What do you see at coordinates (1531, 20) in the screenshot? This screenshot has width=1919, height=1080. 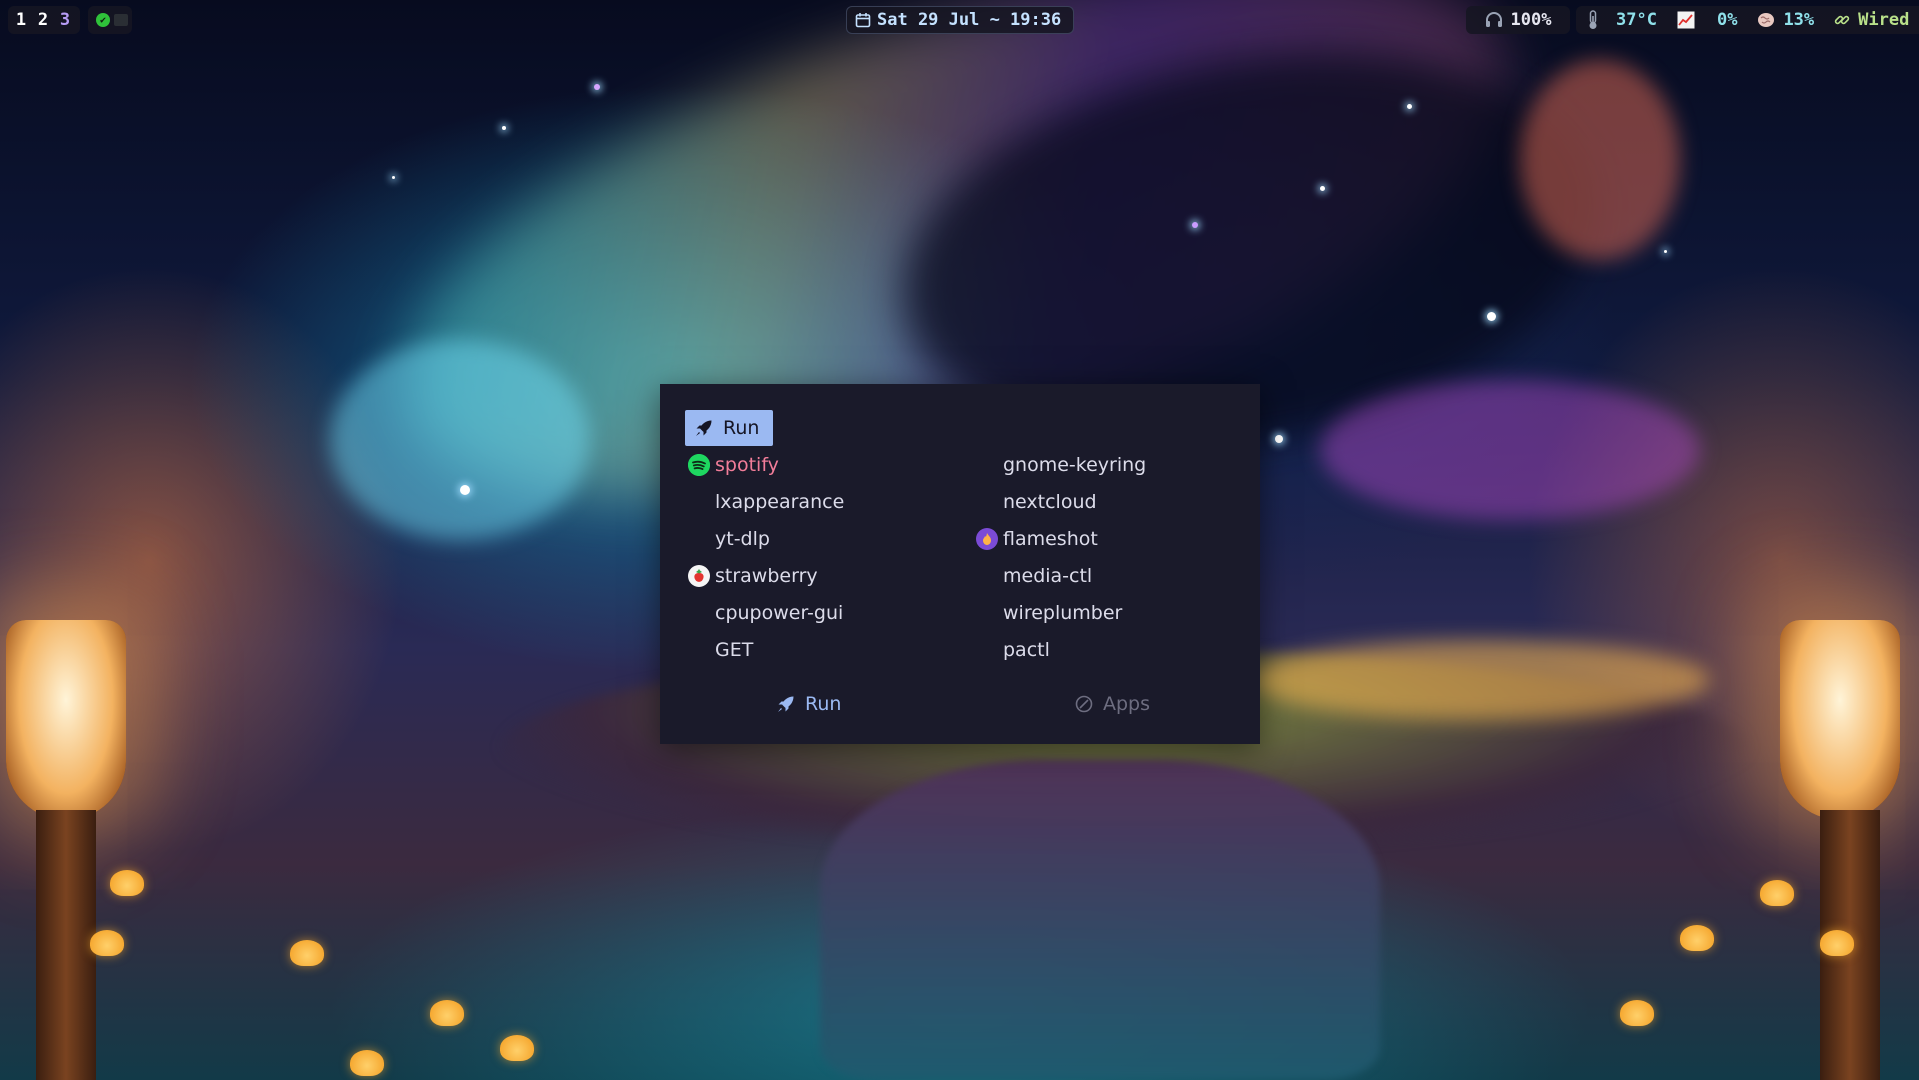 I see `volume-value: 100%` at bounding box center [1531, 20].